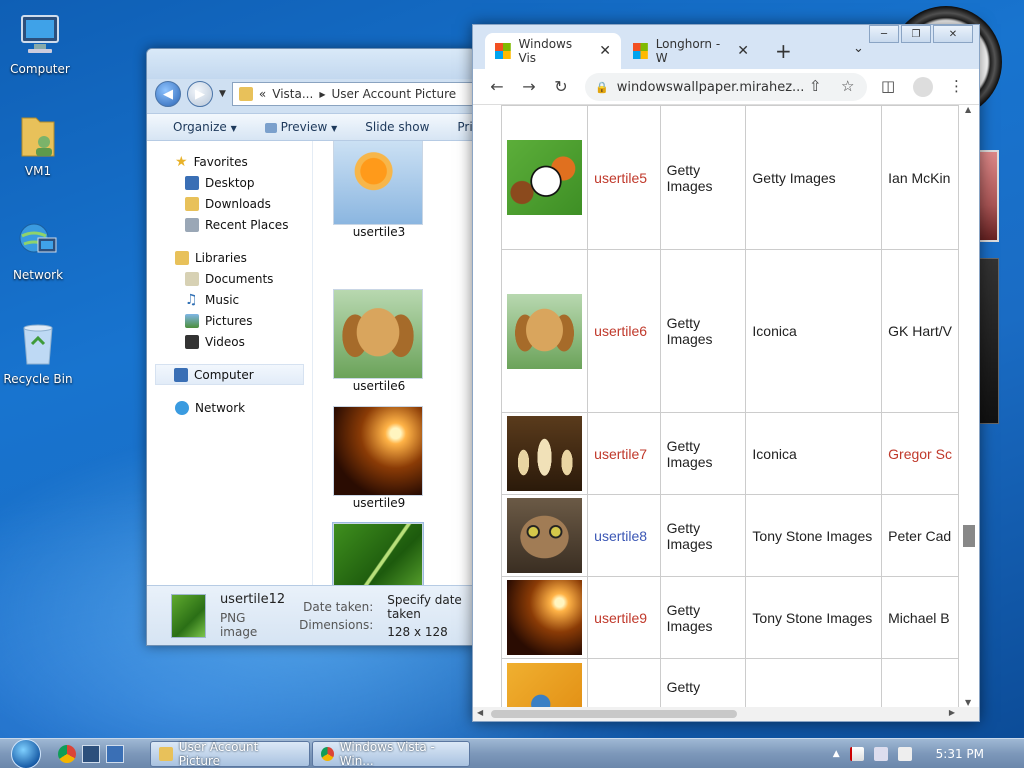  Describe the element at coordinates (26, 753) in the screenshot. I see `start-button` at that location.